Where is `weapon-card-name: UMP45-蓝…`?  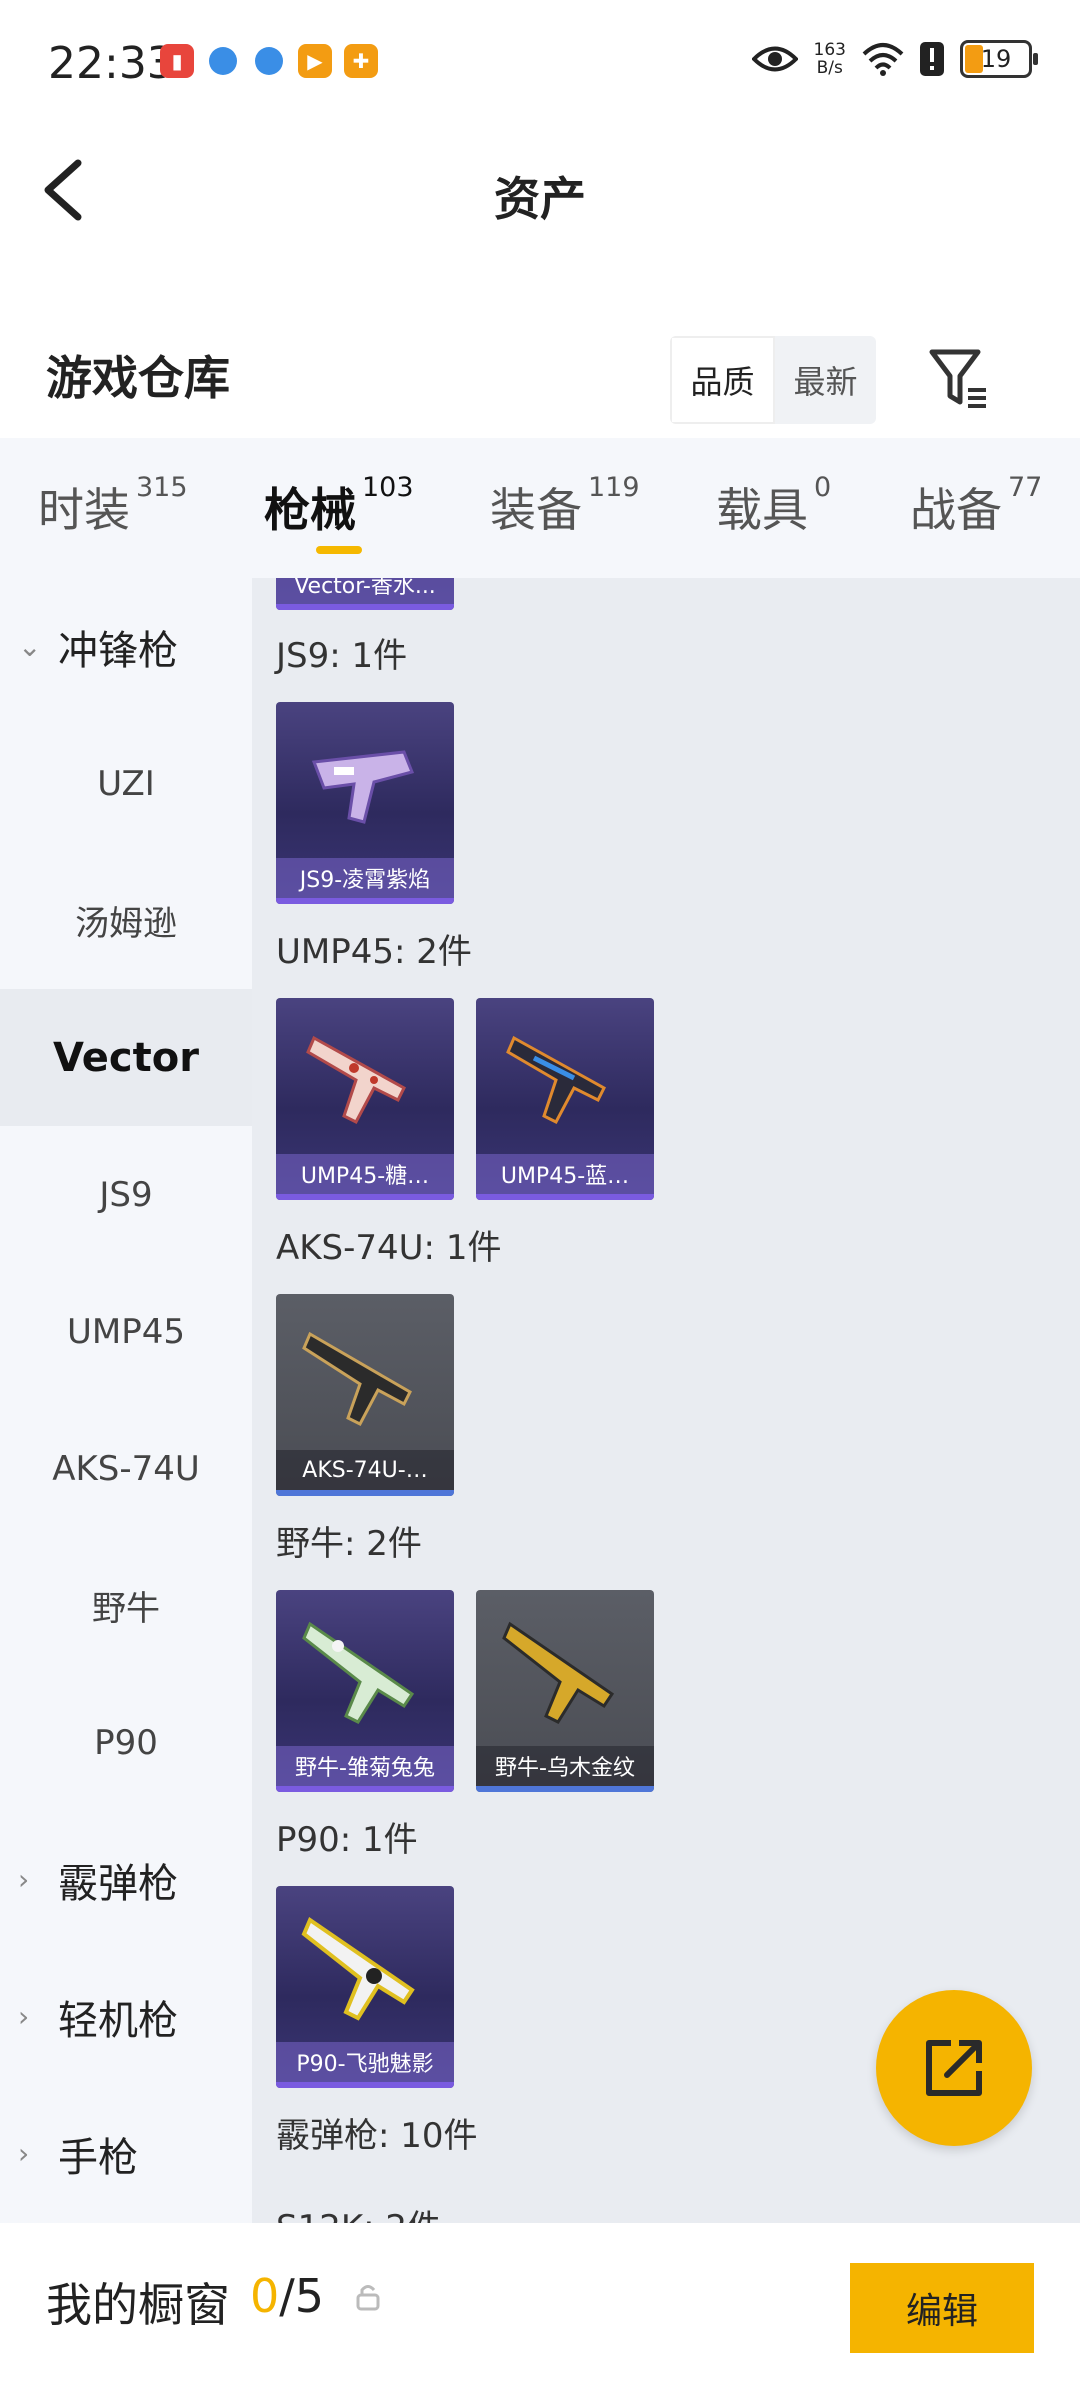
weapon-card-name: UMP45-蓝… is located at coordinates (565, 1174).